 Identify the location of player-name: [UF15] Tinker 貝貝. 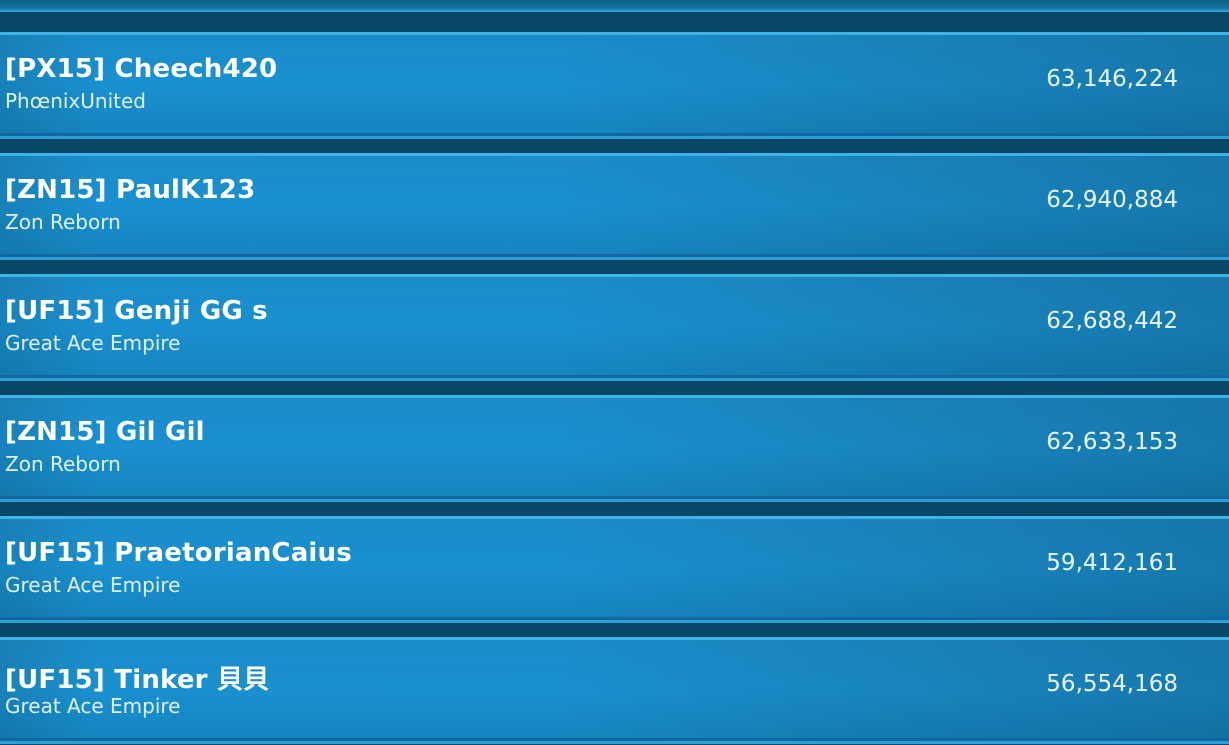
(137, 680).